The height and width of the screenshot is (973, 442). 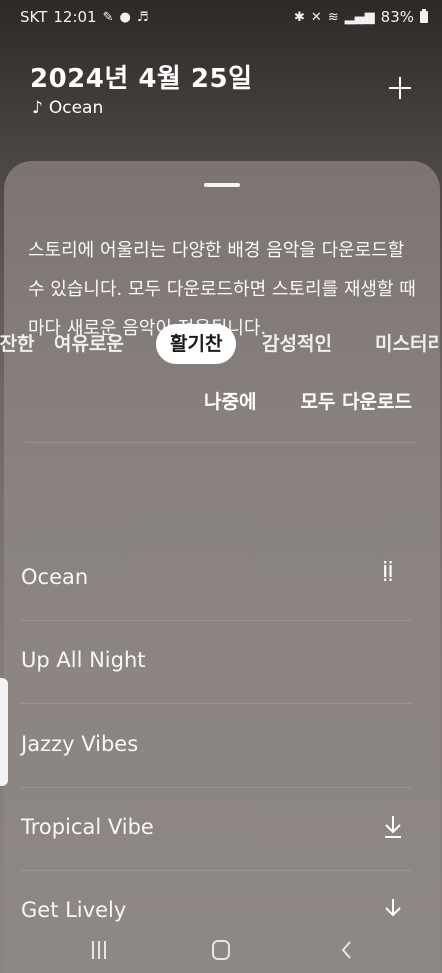 I want to click on navigation-bar, so click(x=221, y=950).